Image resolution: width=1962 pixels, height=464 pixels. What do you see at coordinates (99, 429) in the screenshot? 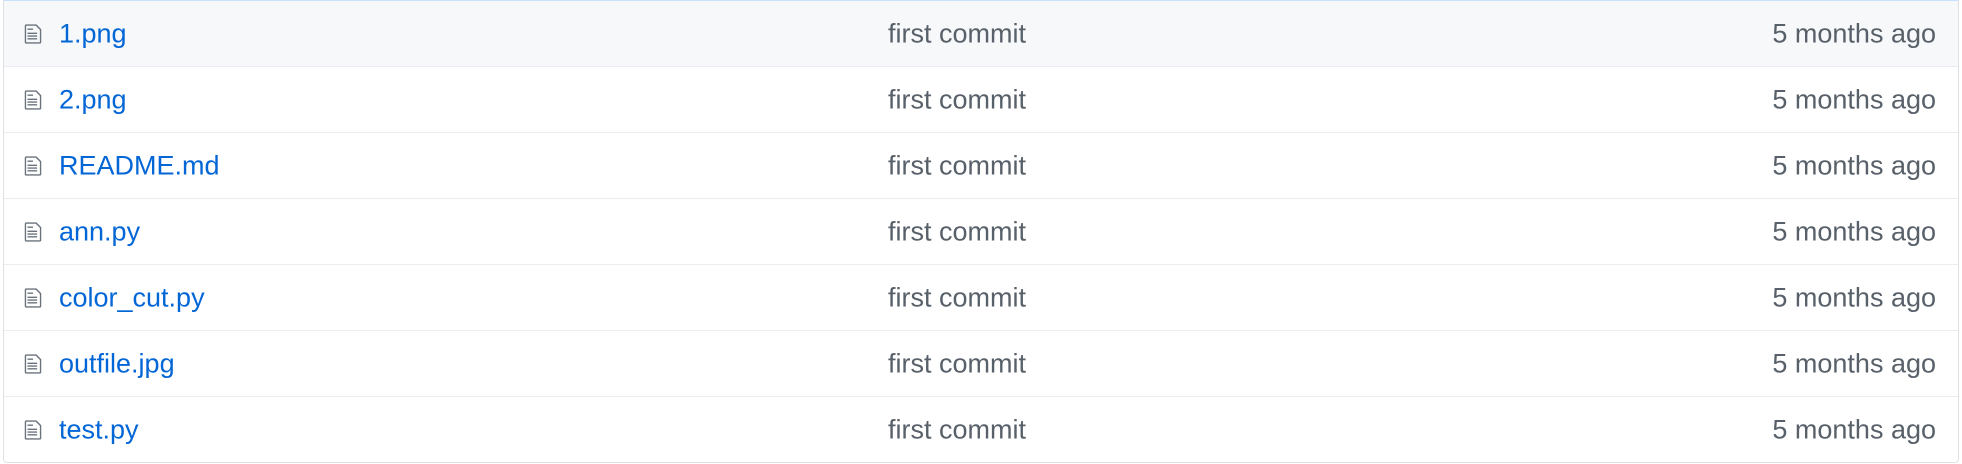
I see `file-name-link: test.py` at bounding box center [99, 429].